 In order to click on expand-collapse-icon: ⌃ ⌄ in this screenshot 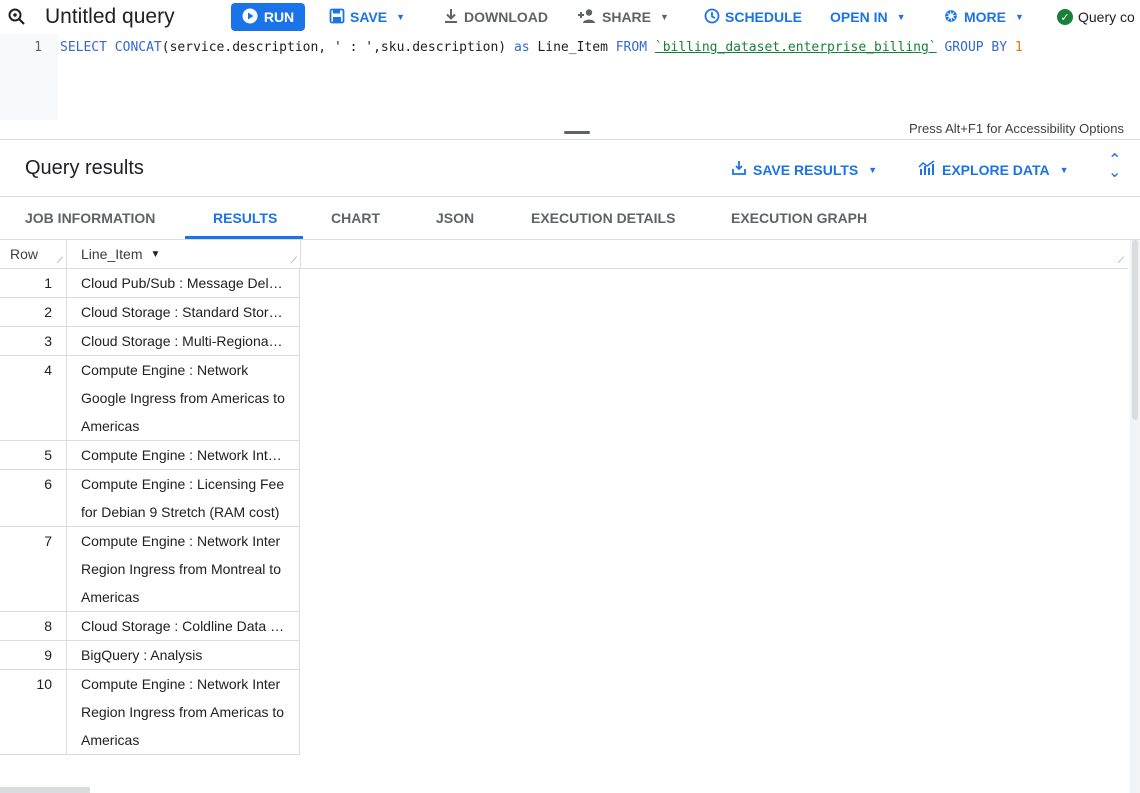, I will do `click(1114, 167)`.